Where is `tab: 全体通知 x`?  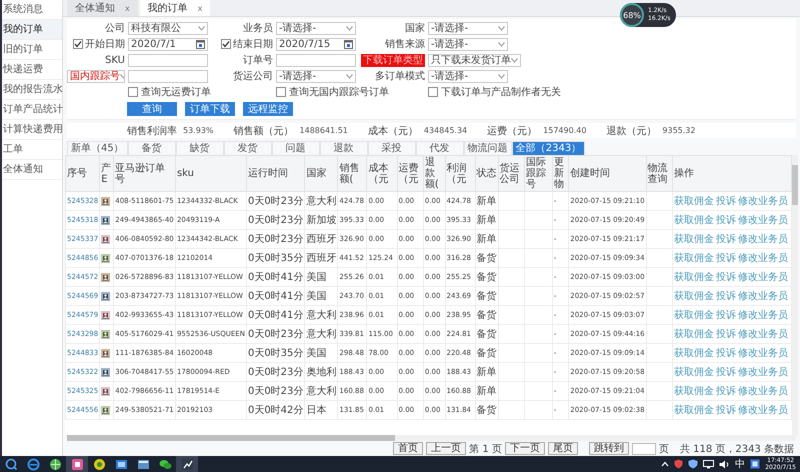 tab: 全体通知 x is located at coordinates (102, 8).